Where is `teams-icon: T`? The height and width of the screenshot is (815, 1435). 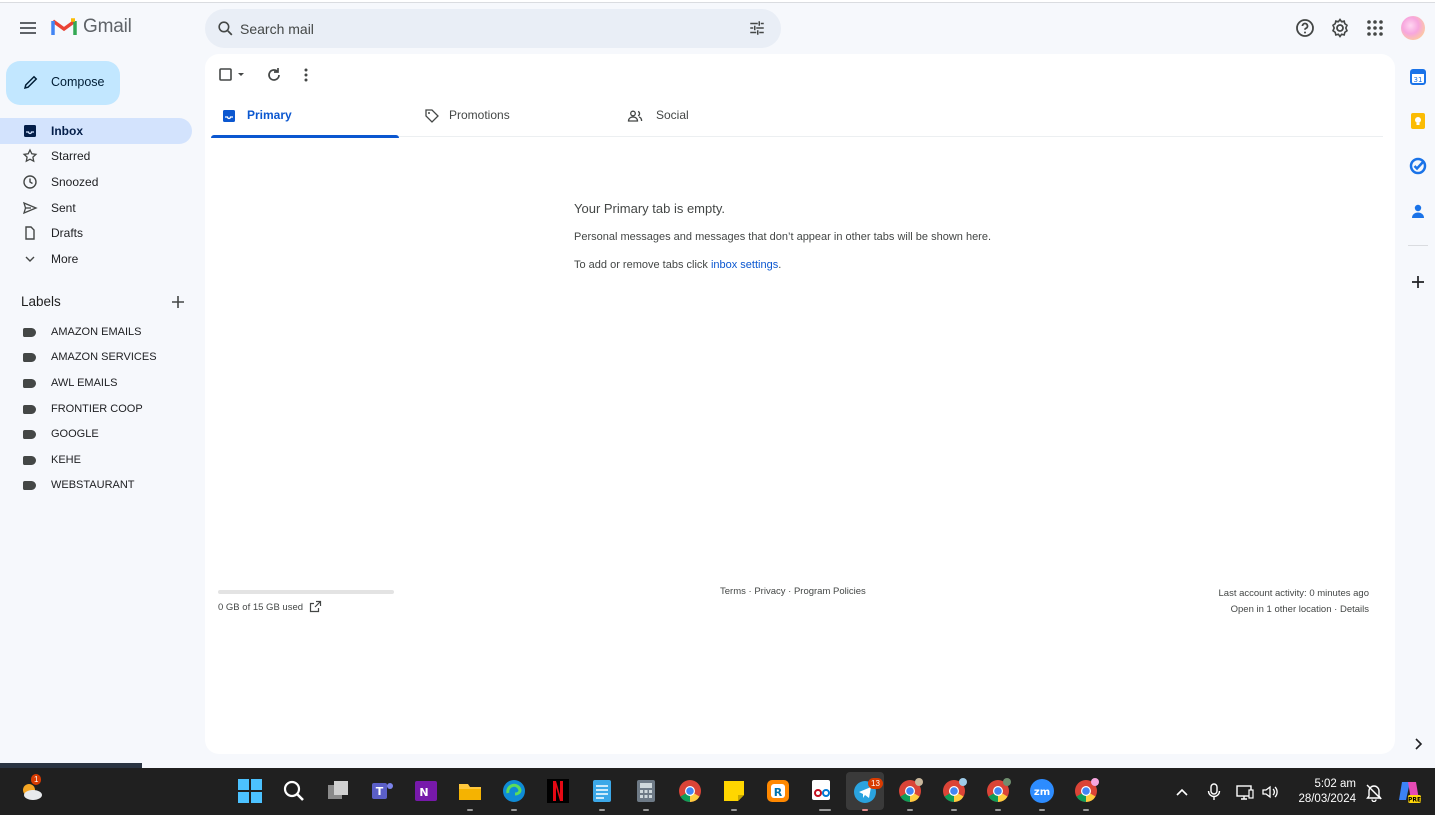
teams-icon: T is located at coordinates (382, 791).